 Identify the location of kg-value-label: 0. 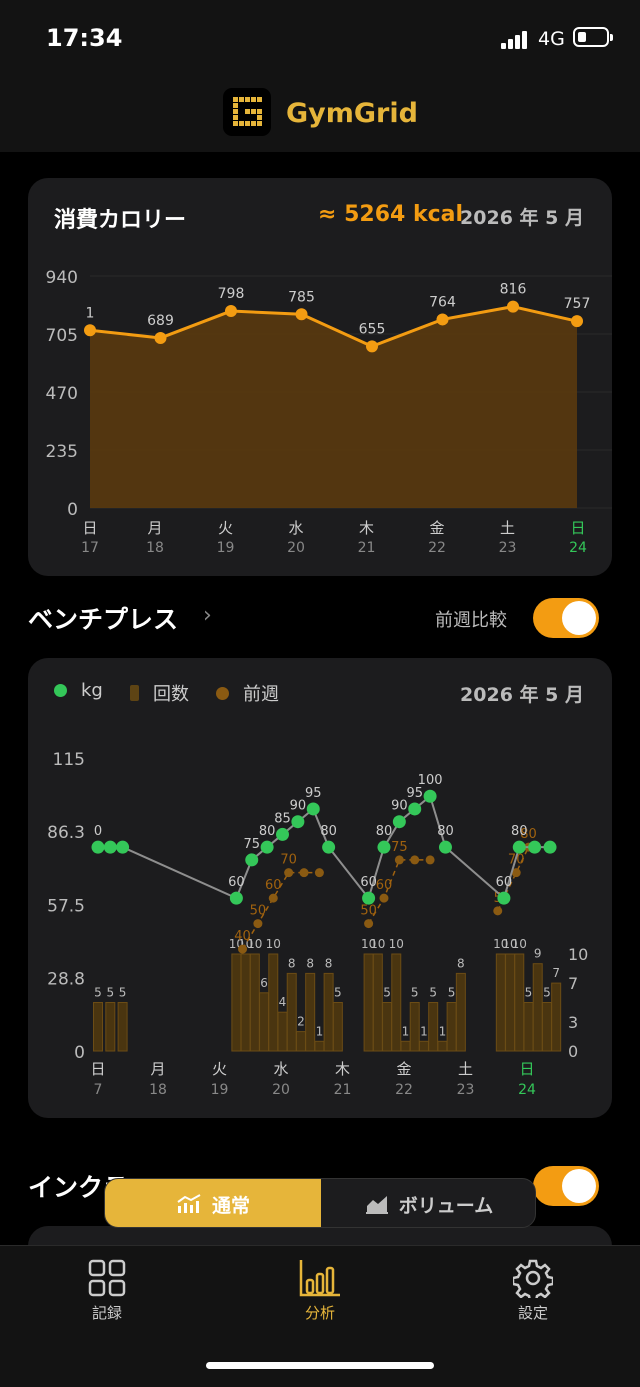
(98, 831).